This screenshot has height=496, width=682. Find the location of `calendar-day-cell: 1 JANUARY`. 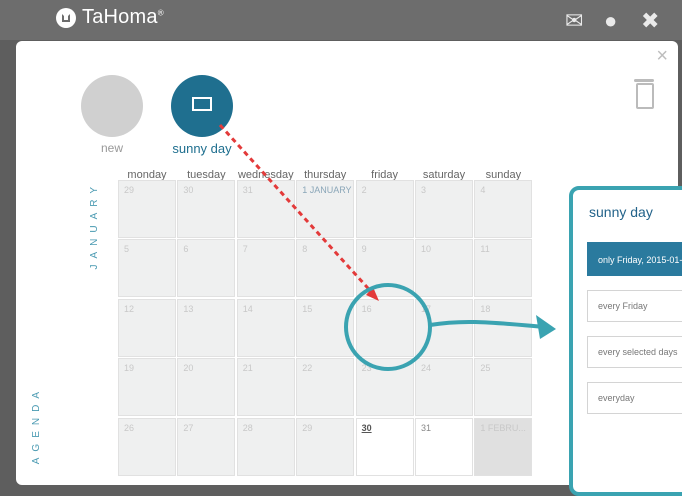

calendar-day-cell: 1 JANUARY is located at coordinates (325, 209).